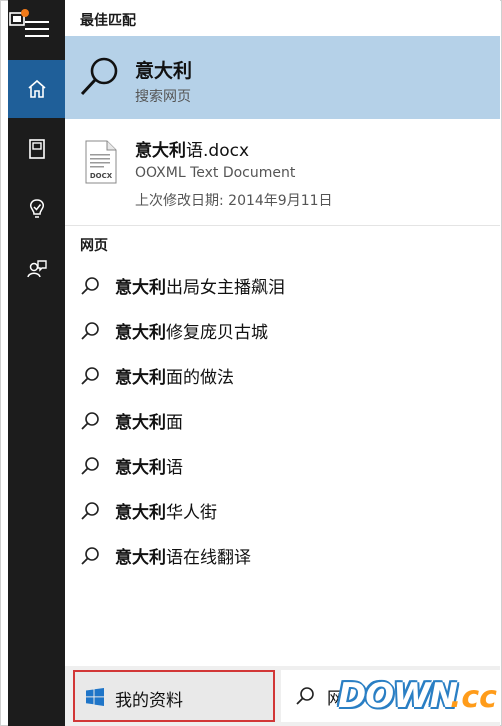 This screenshot has width=502, height=726. Describe the element at coordinates (149, 701) in the screenshot. I see `my-stuff-label: 我的资料` at that location.